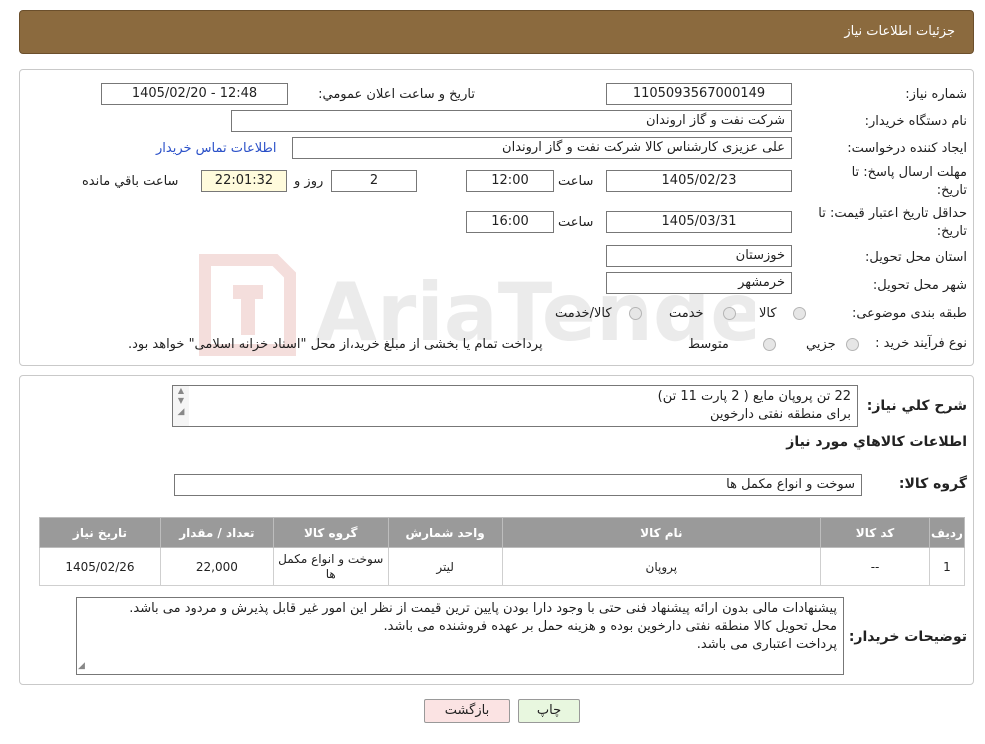 Image resolution: width=985 pixels, height=744 pixels. Describe the element at coordinates (549, 711) in the screenshot. I see `print-button: چاپ` at that location.